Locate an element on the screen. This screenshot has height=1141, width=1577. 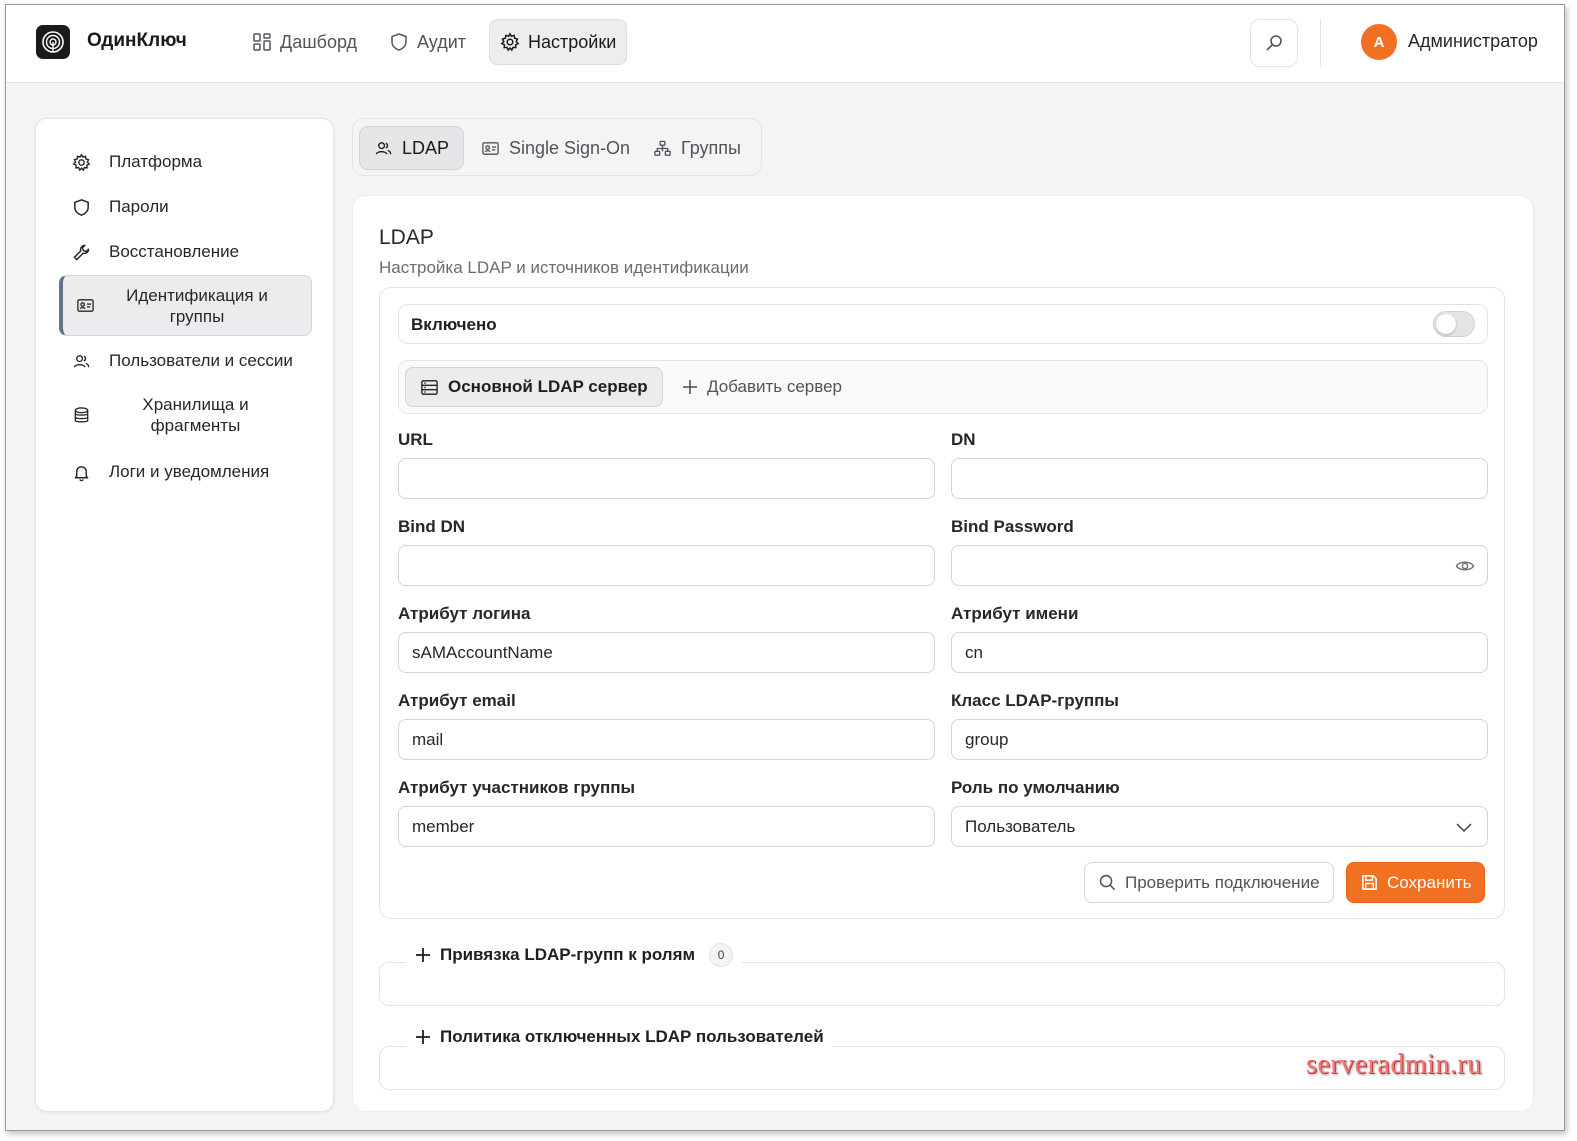
add-server-button: Добавить сервер is located at coordinates (761, 387).